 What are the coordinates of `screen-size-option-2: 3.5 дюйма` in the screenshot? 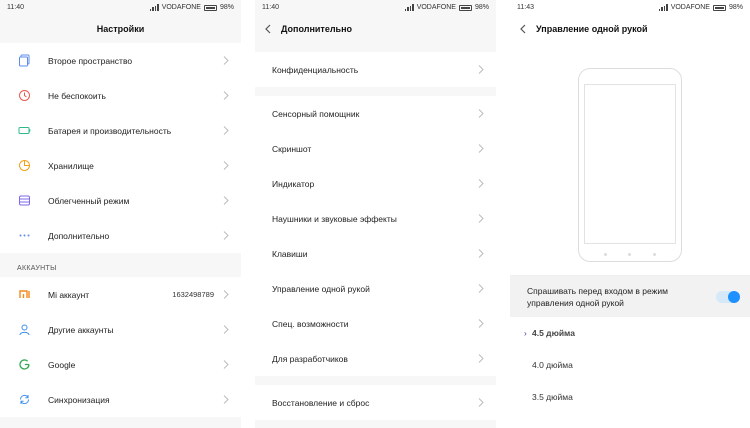 It's located at (630, 397).